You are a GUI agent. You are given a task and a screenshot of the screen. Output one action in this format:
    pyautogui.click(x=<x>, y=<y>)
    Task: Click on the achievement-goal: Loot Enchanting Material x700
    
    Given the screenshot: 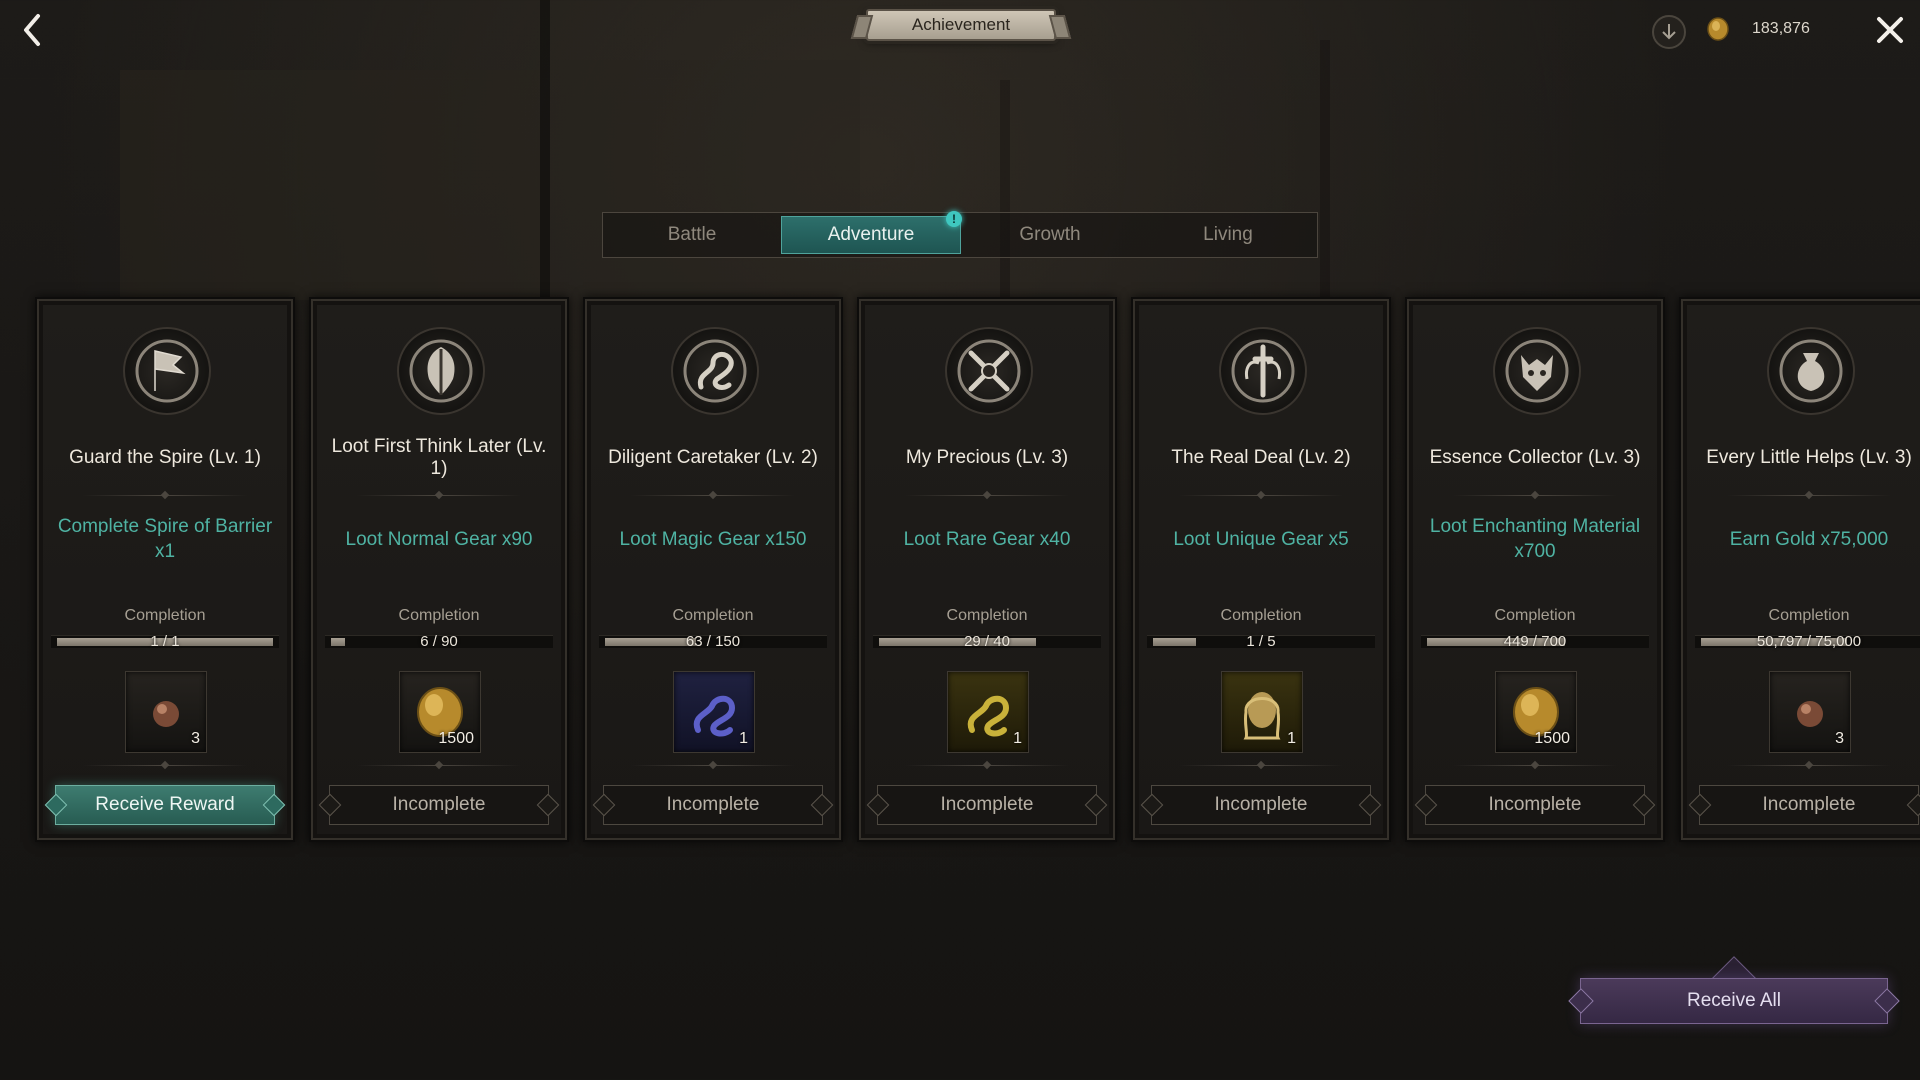 What is the action you would take?
    pyautogui.click(x=1535, y=539)
    